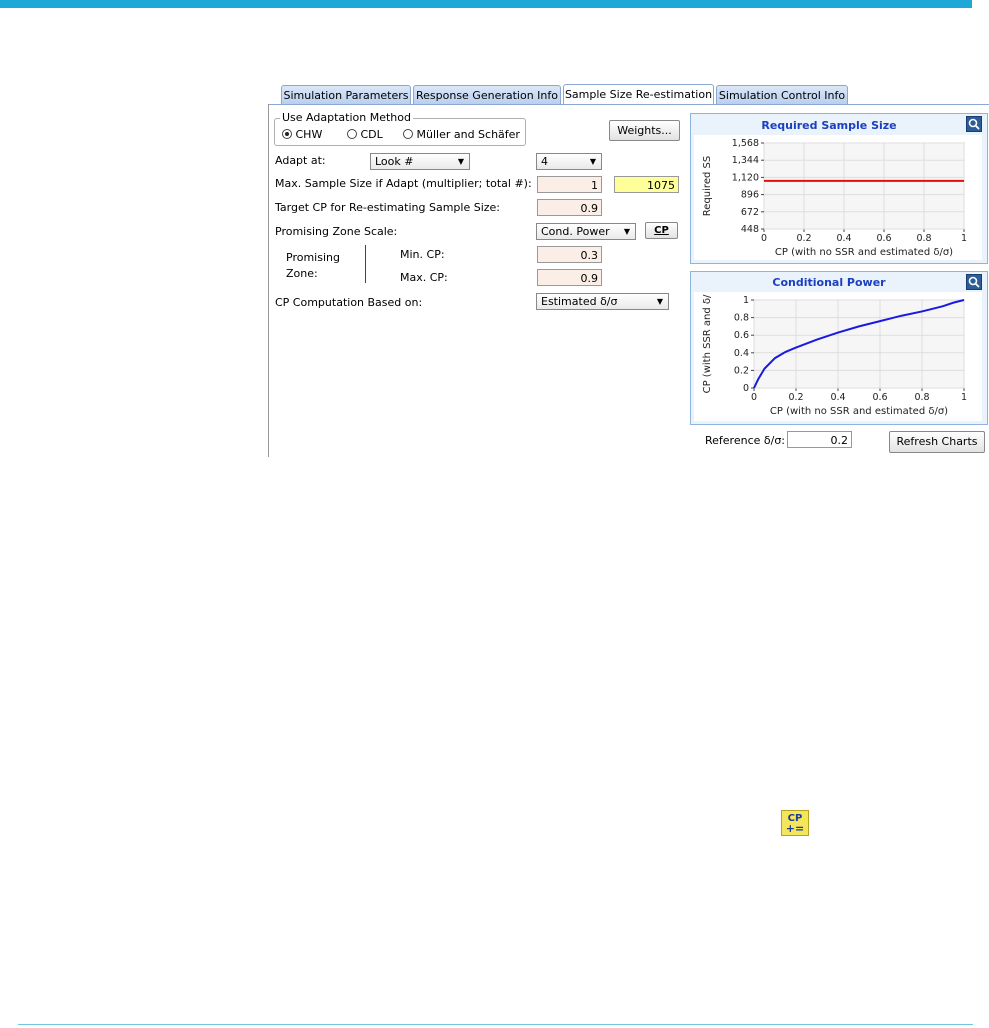 The image size is (989, 1028). What do you see at coordinates (569, 161) in the screenshot?
I see `look-number-select: 4 ▼` at bounding box center [569, 161].